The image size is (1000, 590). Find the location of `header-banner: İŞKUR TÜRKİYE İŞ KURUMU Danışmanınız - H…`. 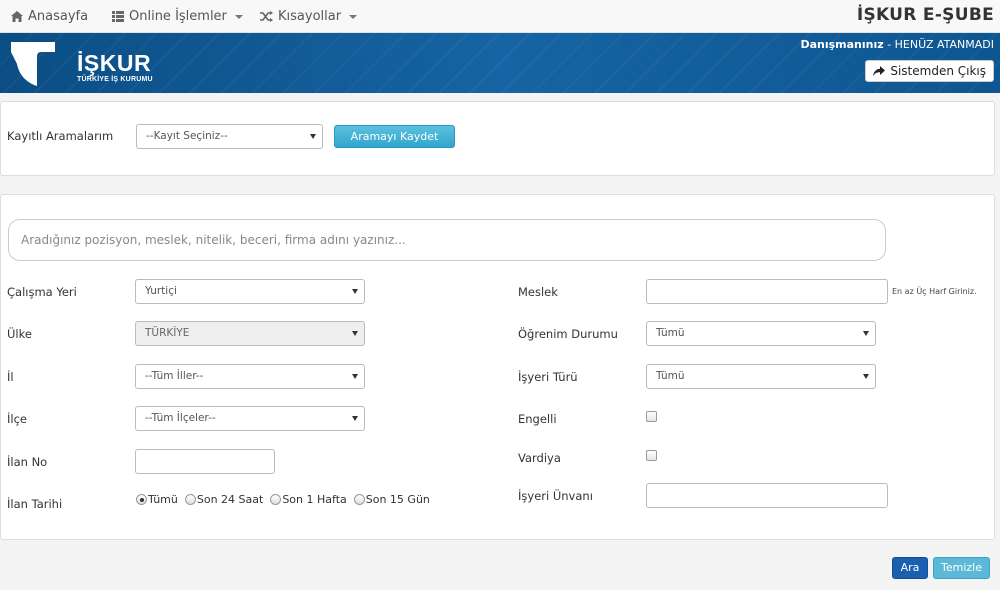

header-banner: İŞKUR TÜRKİYE İŞ KURUMU Danışmanınız - H… is located at coordinates (500, 63).